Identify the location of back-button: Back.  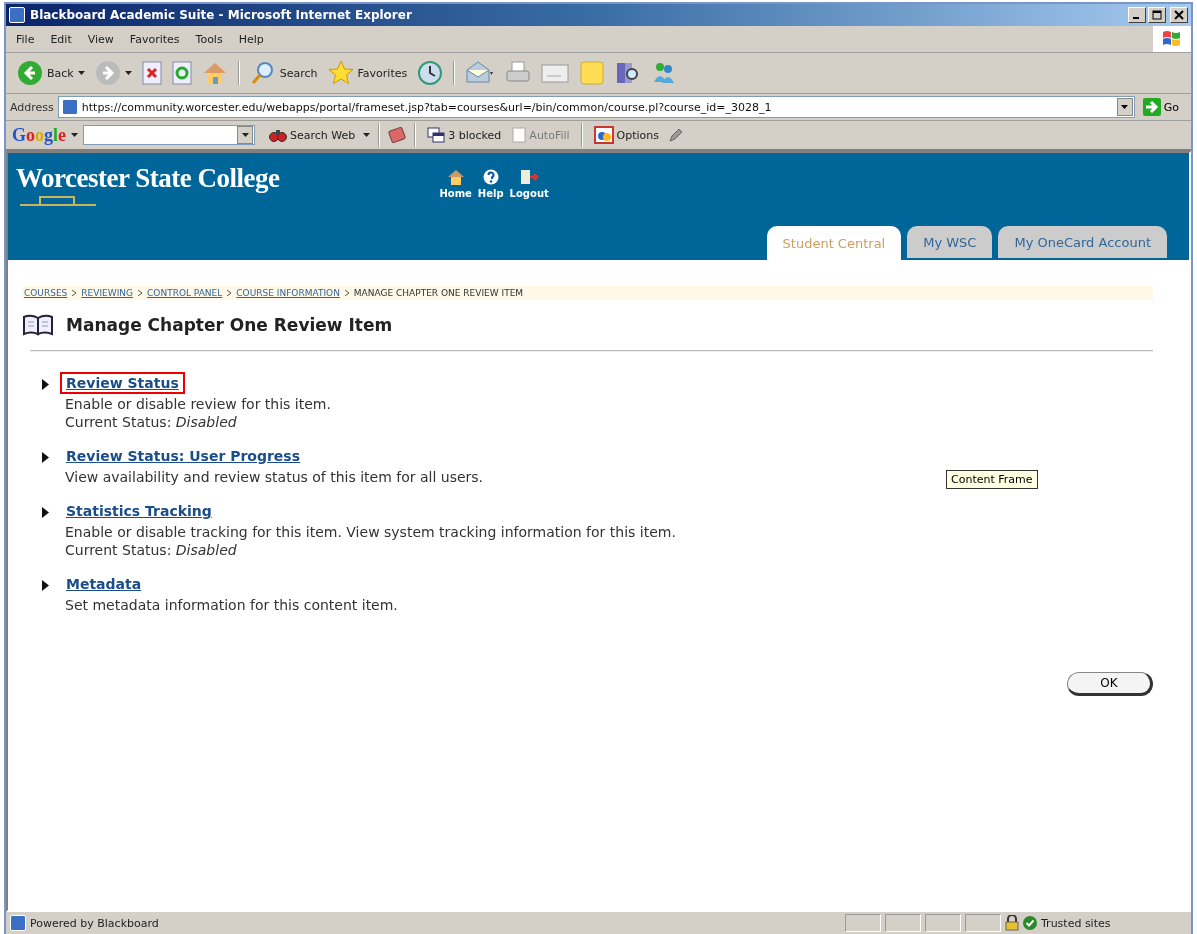
(51, 73).